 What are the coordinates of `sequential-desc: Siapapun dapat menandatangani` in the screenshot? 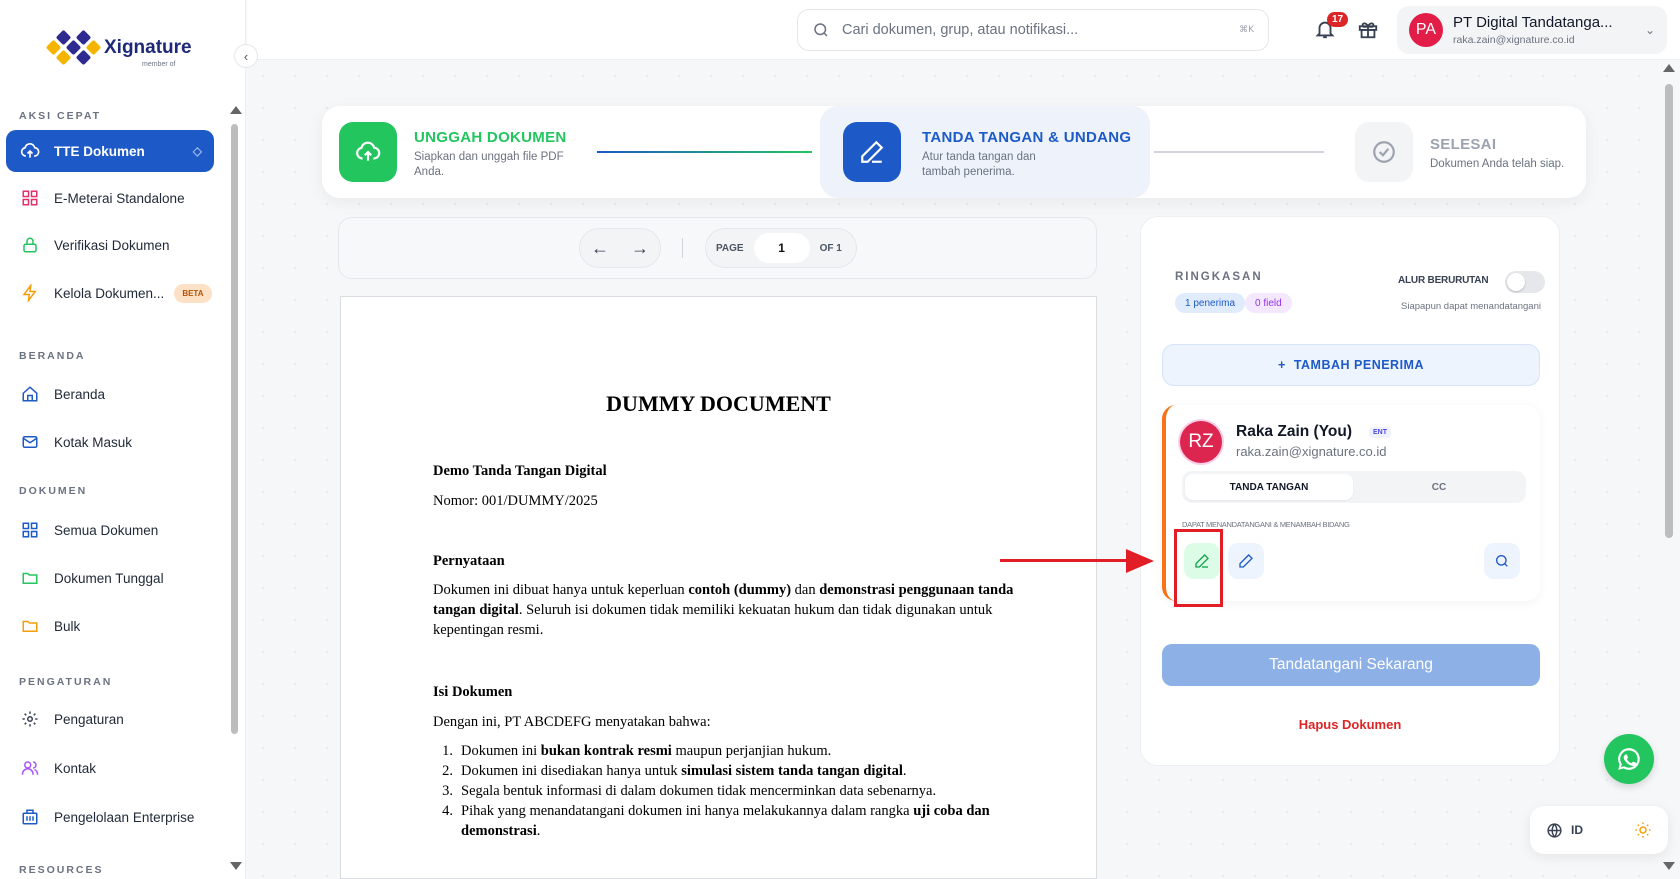 It's located at (1471, 306).